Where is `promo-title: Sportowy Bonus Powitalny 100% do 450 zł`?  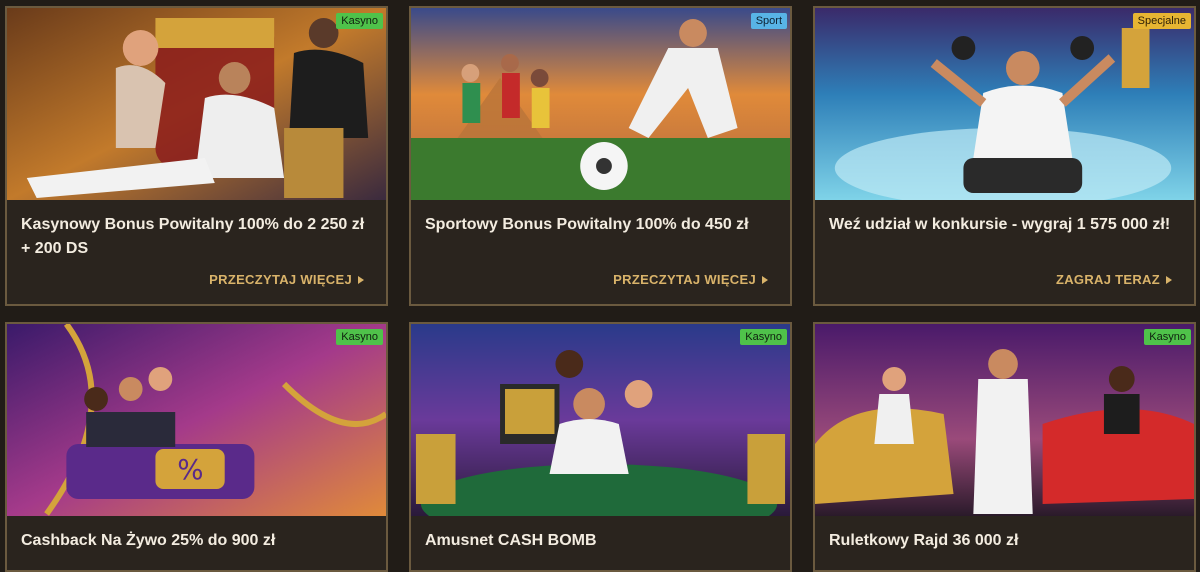 promo-title: Sportowy Bonus Powitalny 100% do 450 zł is located at coordinates (587, 224).